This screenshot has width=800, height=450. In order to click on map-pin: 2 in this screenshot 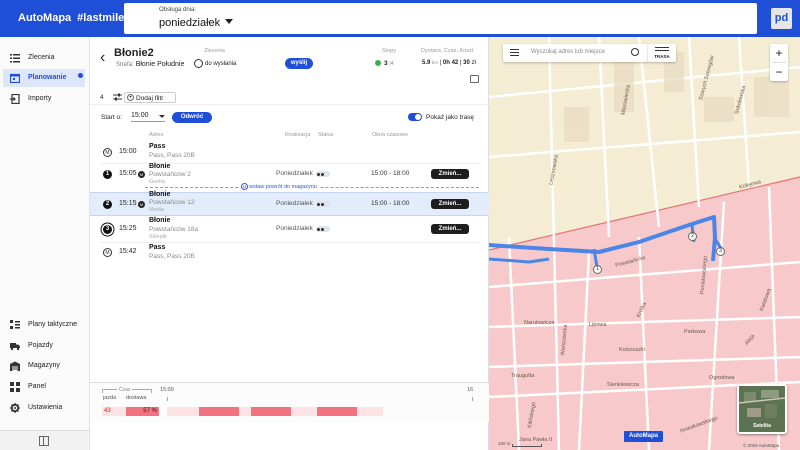, I will do `click(692, 236)`.